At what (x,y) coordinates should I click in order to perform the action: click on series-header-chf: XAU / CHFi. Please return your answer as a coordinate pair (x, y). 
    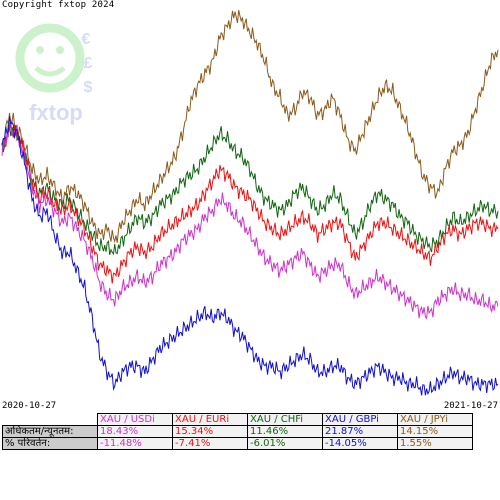
    Looking at the image, I should click on (285, 419).